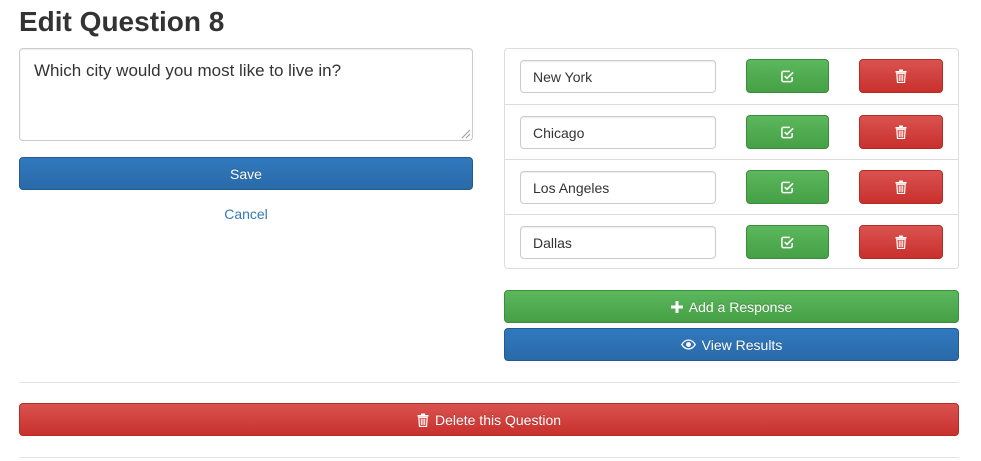 Image resolution: width=981 pixels, height=461 pixels. I want to click on add-response-label: Add a Response, so click(740, 306).